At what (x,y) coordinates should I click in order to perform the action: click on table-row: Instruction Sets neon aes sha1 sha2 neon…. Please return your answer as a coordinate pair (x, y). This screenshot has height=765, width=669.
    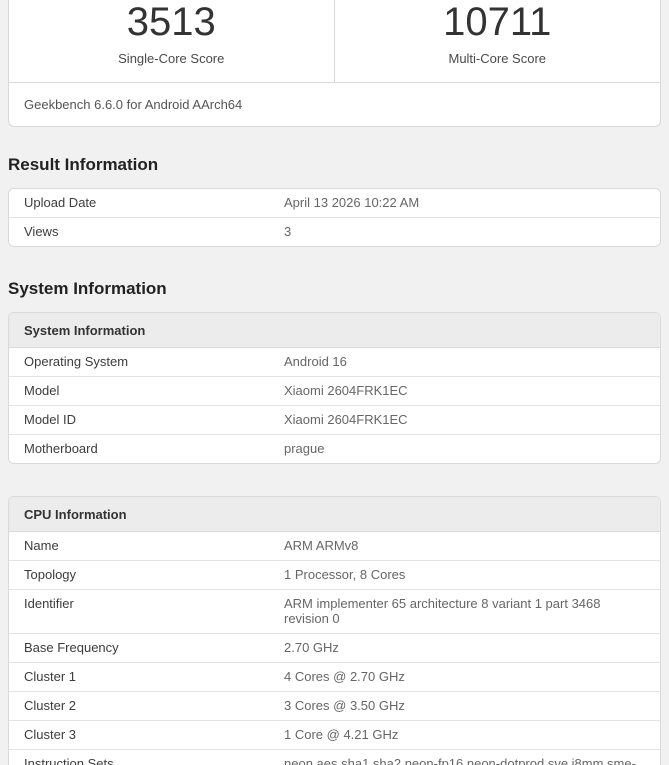
    Looking at the image, I should click on (334, 757).